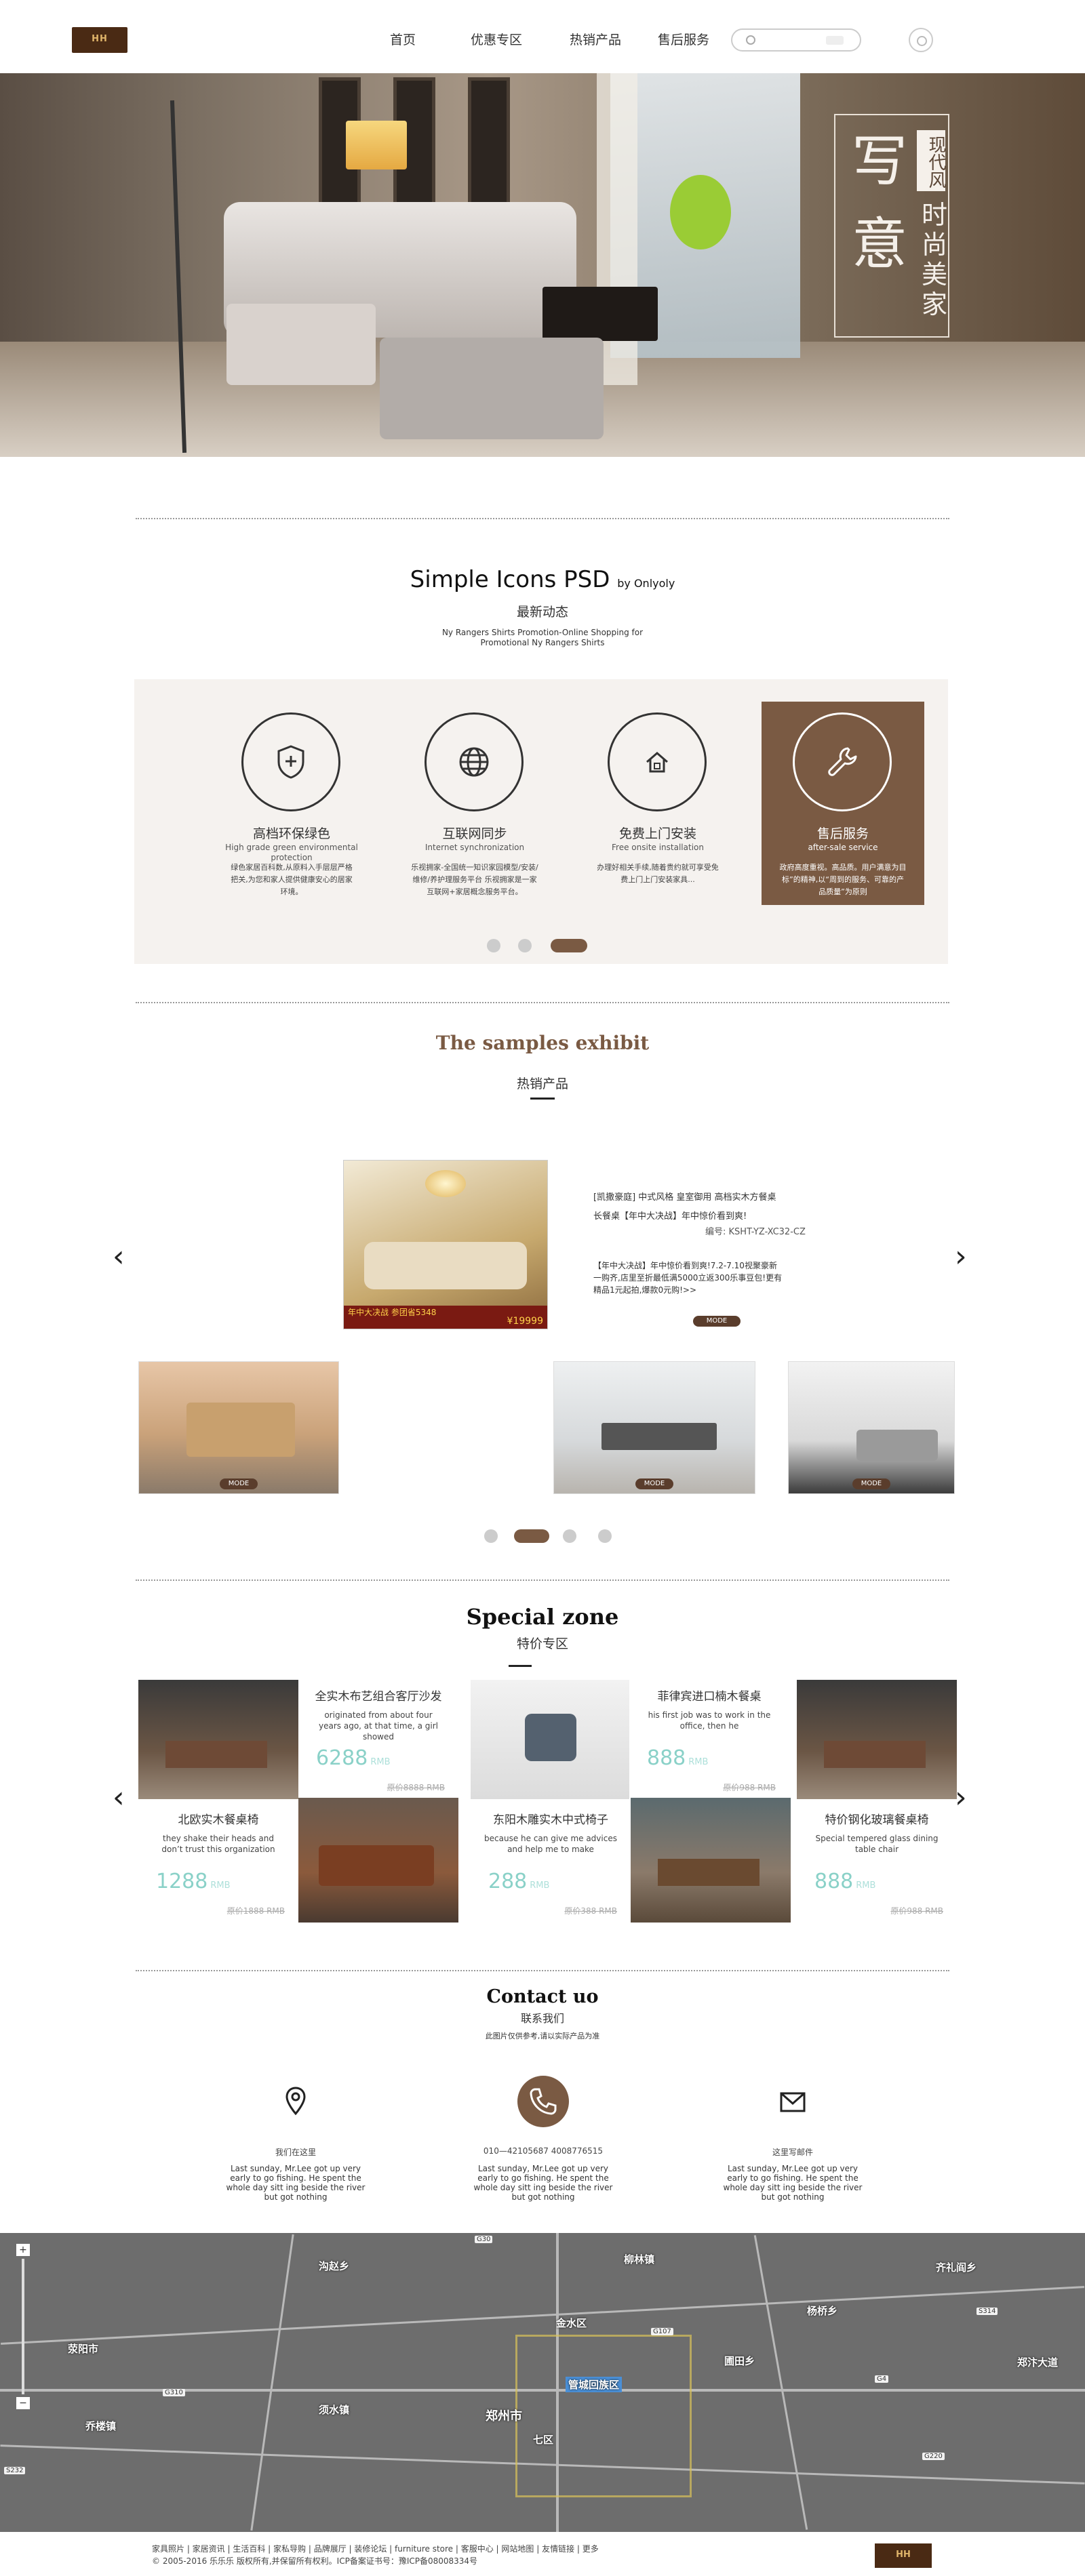 This screenshot has height=2576, width=1085. I want to click on zoom-in-button: +, so click(23, 2250).